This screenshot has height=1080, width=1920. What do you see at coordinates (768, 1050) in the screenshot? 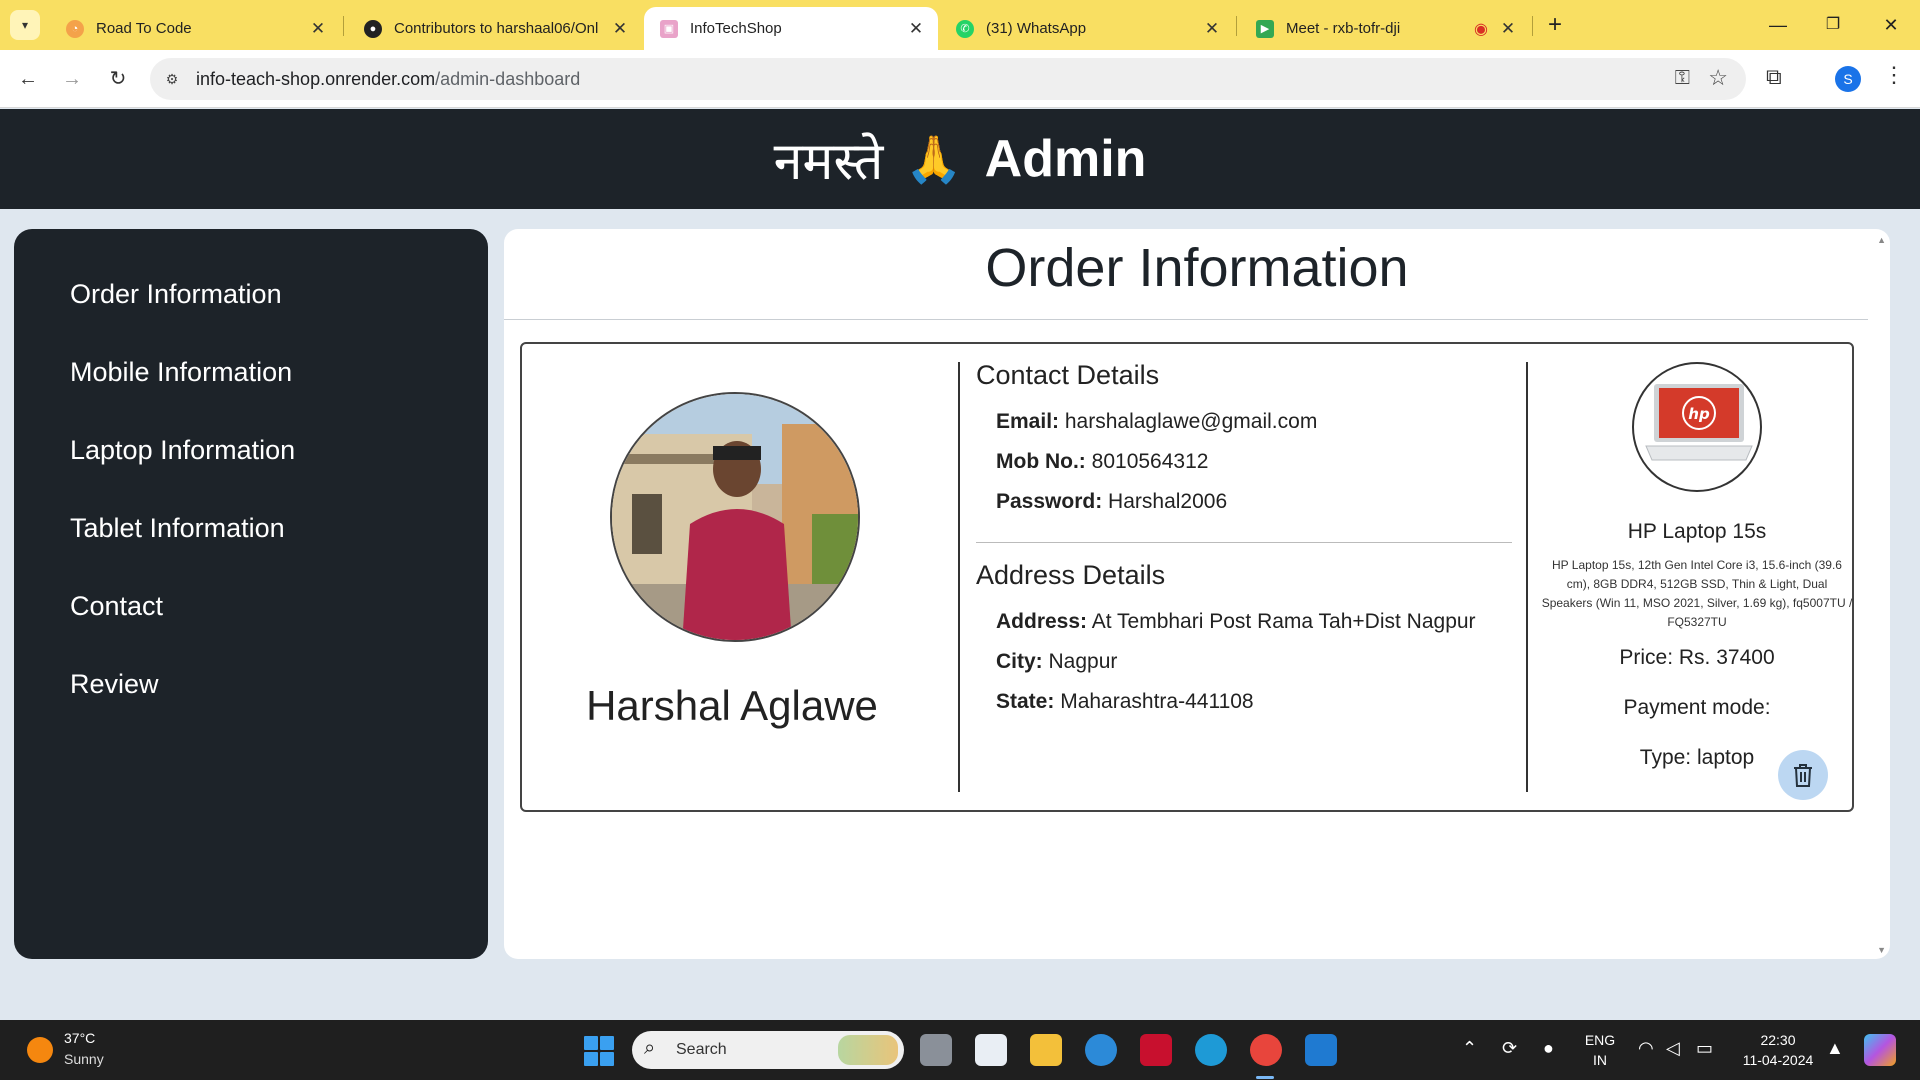
I see `taskbar-search: ⌕ Search` at bounding box center [768, 1050].